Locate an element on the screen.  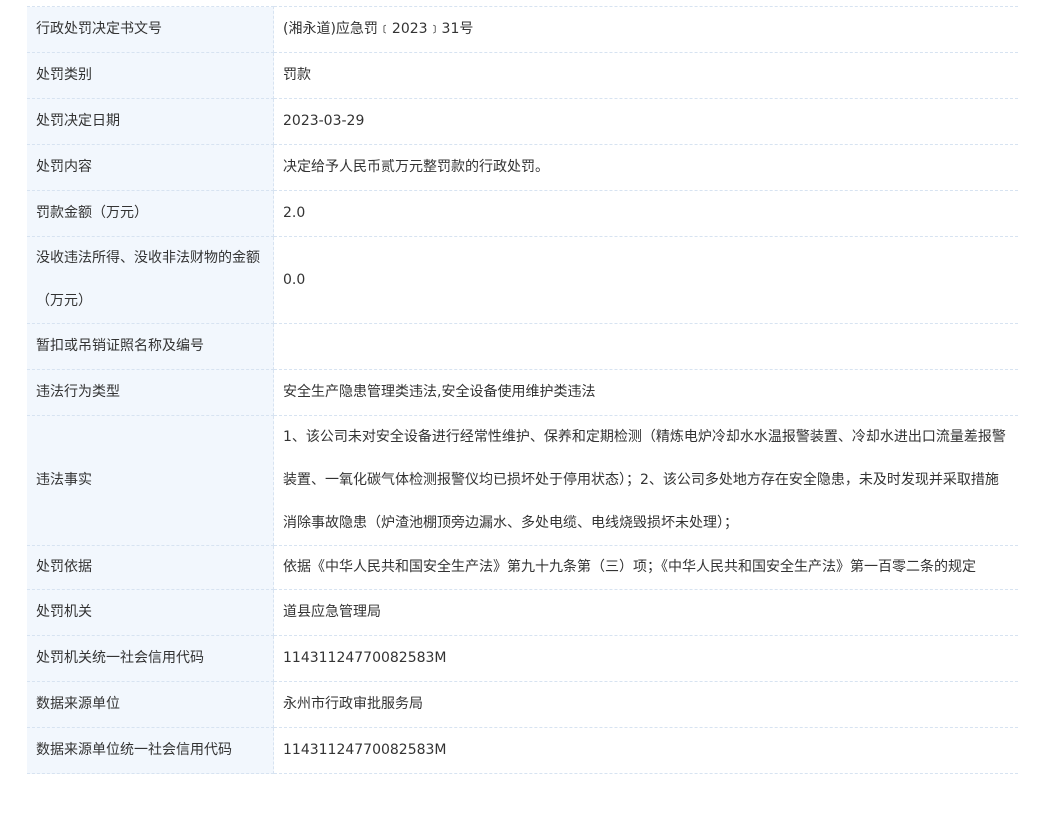
row-value: 罚款 is located at coordinates (645, 75).